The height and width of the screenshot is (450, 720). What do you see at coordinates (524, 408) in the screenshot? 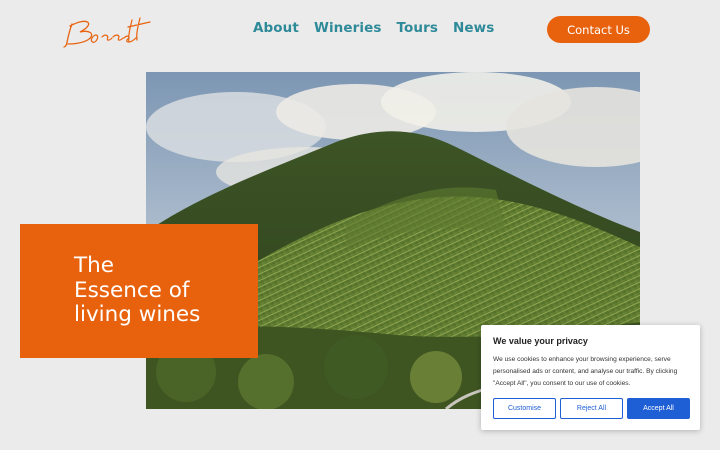
I see `customise-button: Customise` at bounding box center [524, 408].